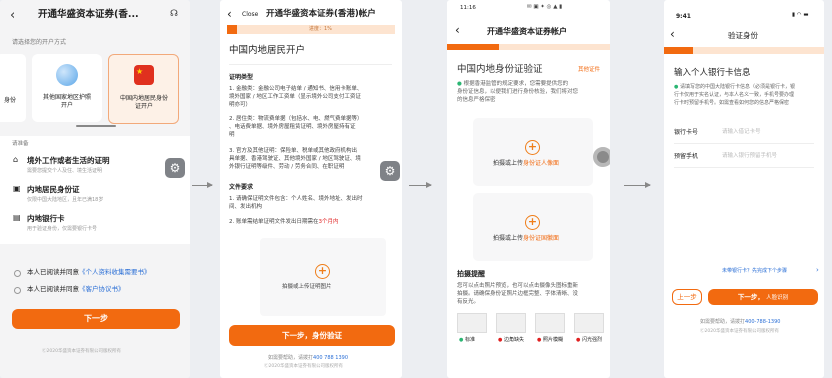  What do you see at coordinates (102, 289) in the screenshot?
I see `agreement-link: 《客户协议书》` at bounding box center [102, 289].